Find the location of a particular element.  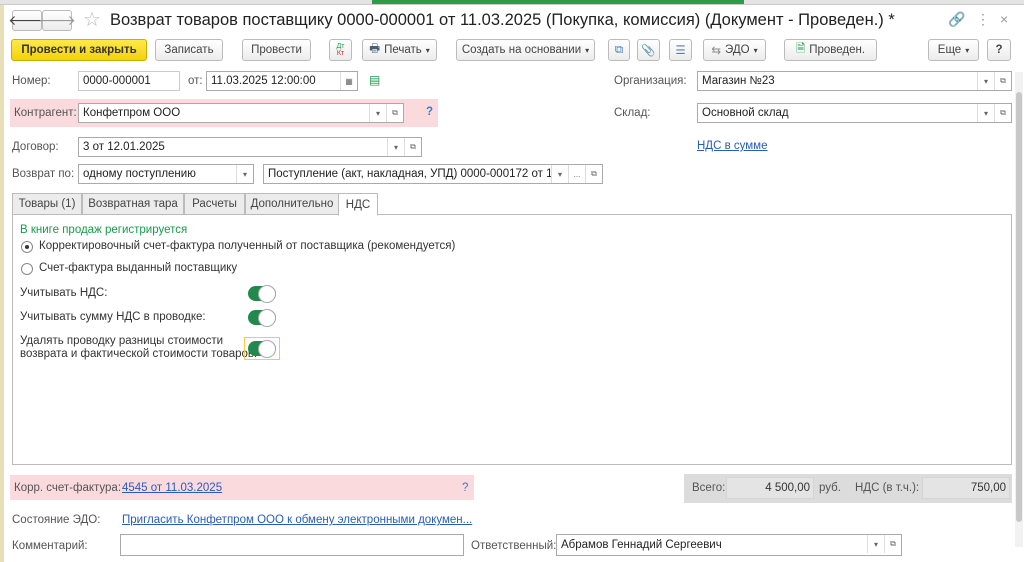

posted-document-icon: 🗎 is located at coordinates (800, 48).